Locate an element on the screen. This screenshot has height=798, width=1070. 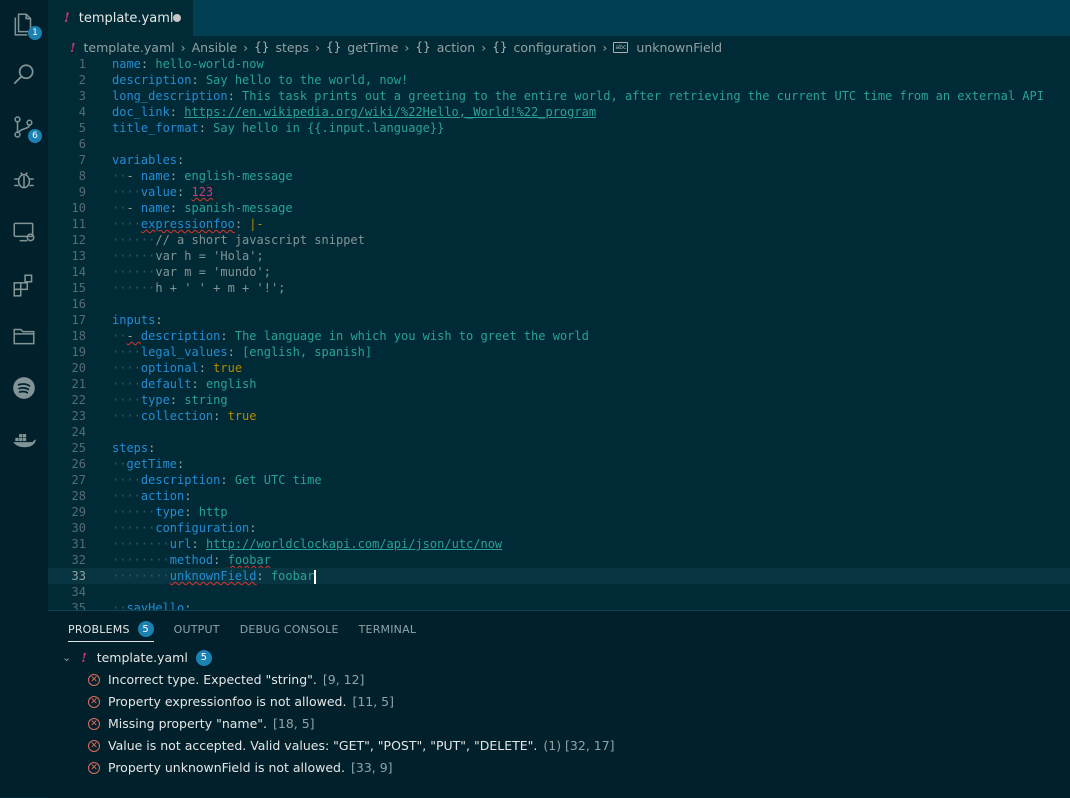
code-line: ······var m = 'mundo'; is located at coordinates (191, 272).